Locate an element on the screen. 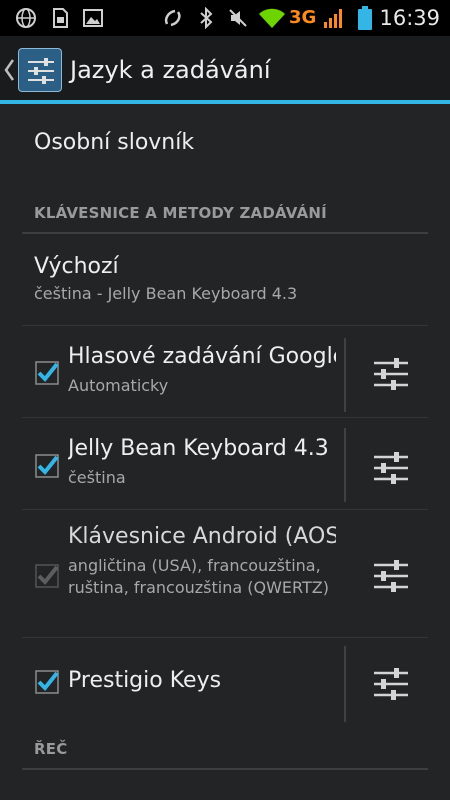  input-method-item: Prestigio Keys is located at coordinates (225, 684).